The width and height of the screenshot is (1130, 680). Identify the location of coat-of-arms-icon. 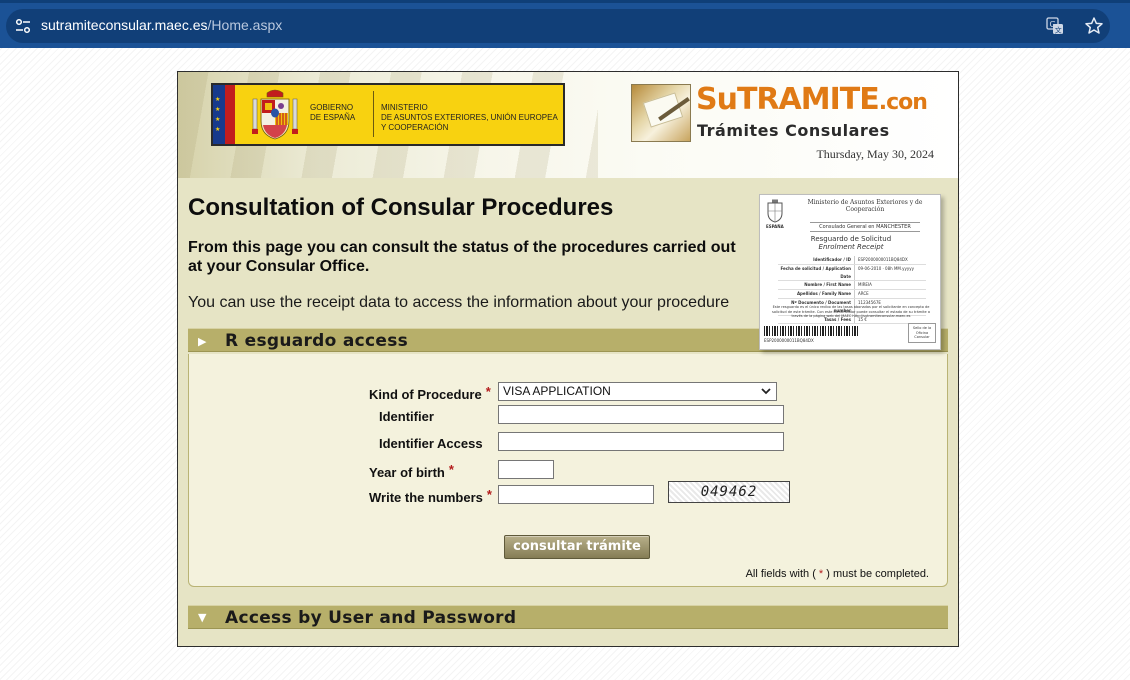
(275, 114).